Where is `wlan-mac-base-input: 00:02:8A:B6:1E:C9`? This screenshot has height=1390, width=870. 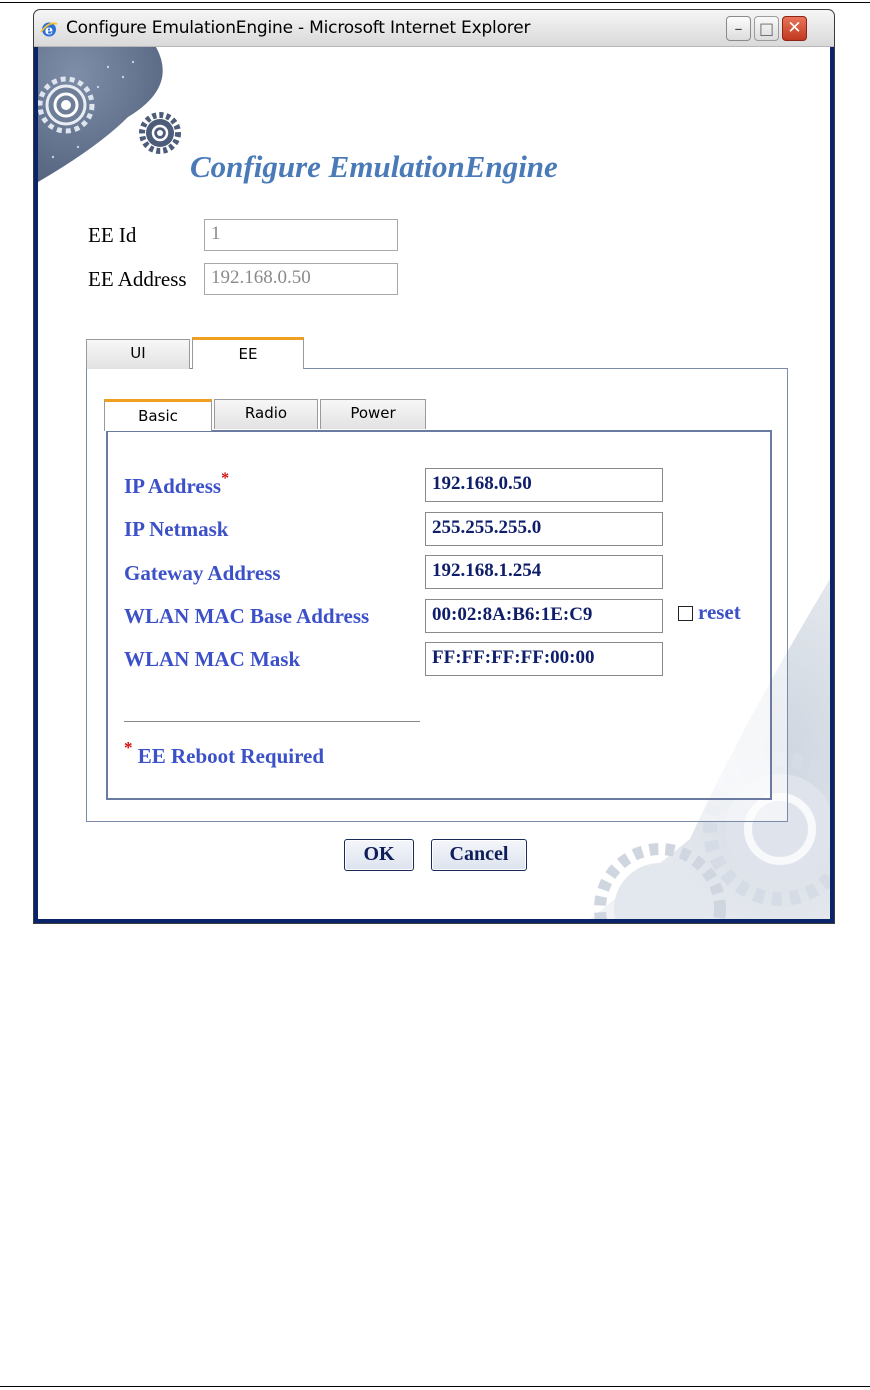
wlan-mac-base-input: 00:02:8A:B6:1E:C9 is located at coordinates (544, 616).